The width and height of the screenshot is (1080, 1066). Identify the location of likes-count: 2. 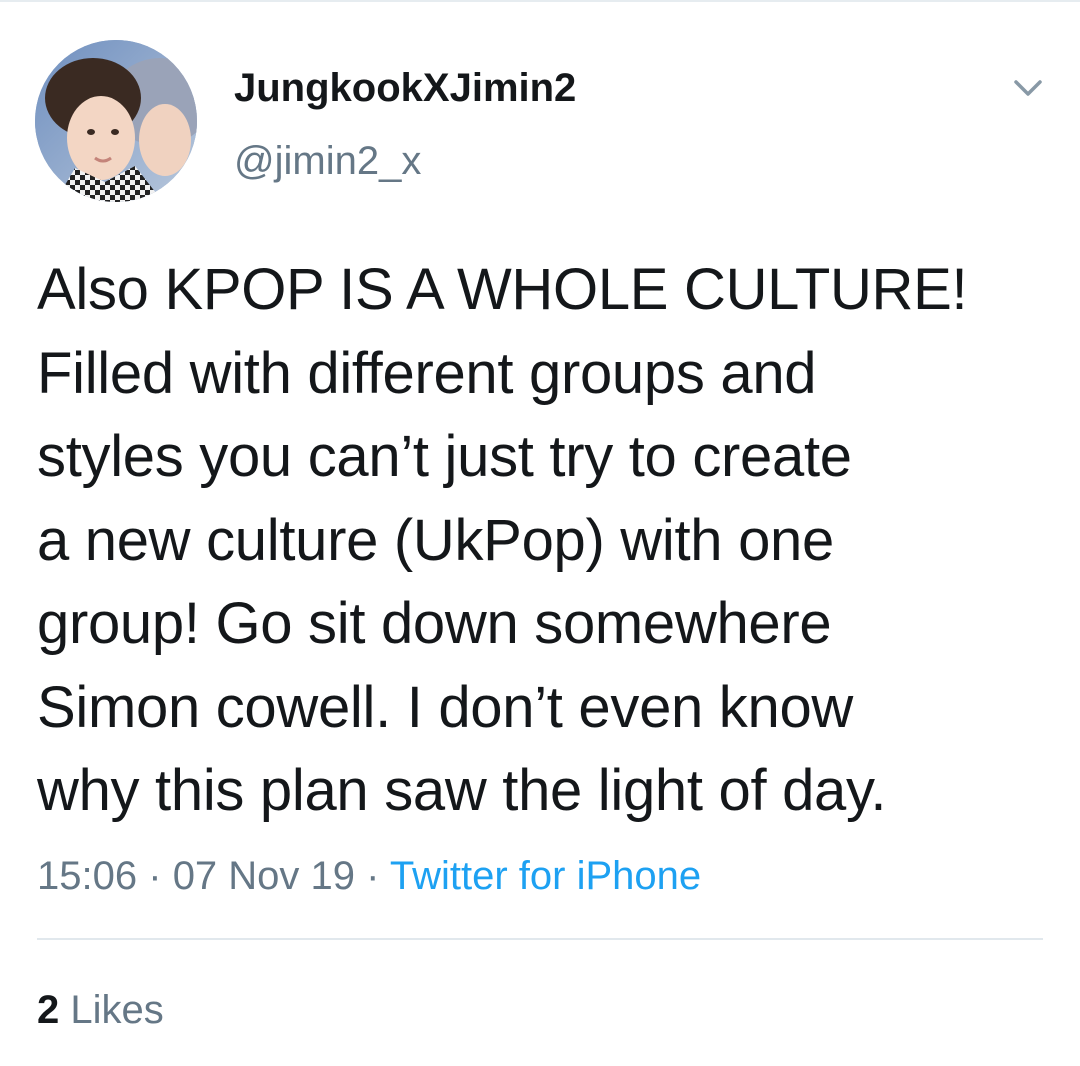
(48, 1010).